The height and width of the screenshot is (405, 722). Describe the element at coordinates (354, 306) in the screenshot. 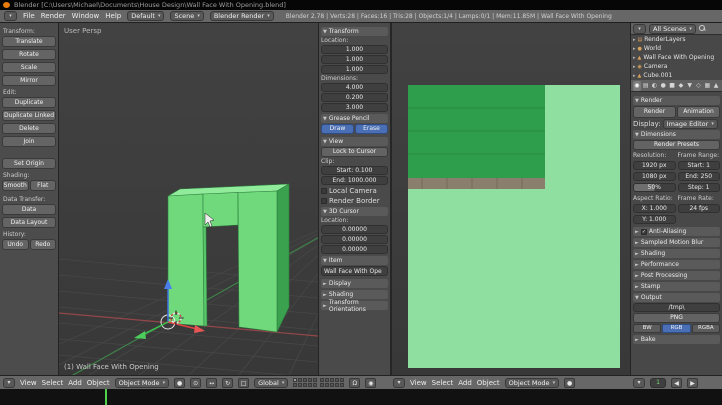

I see `transform-orientations-panel-header: ► Transform Orientations` at that location.